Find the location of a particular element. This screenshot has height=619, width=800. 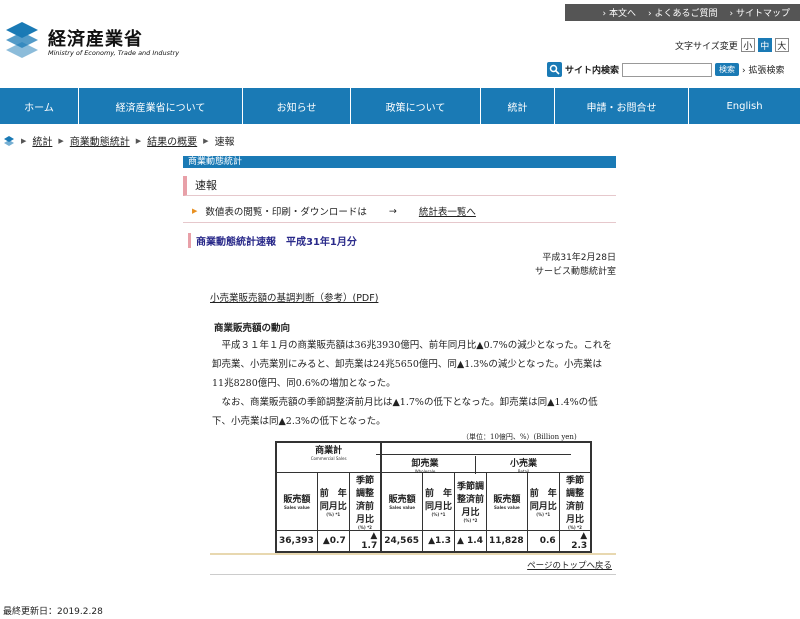

table-inner-divider is located at coordinates (473, 454).